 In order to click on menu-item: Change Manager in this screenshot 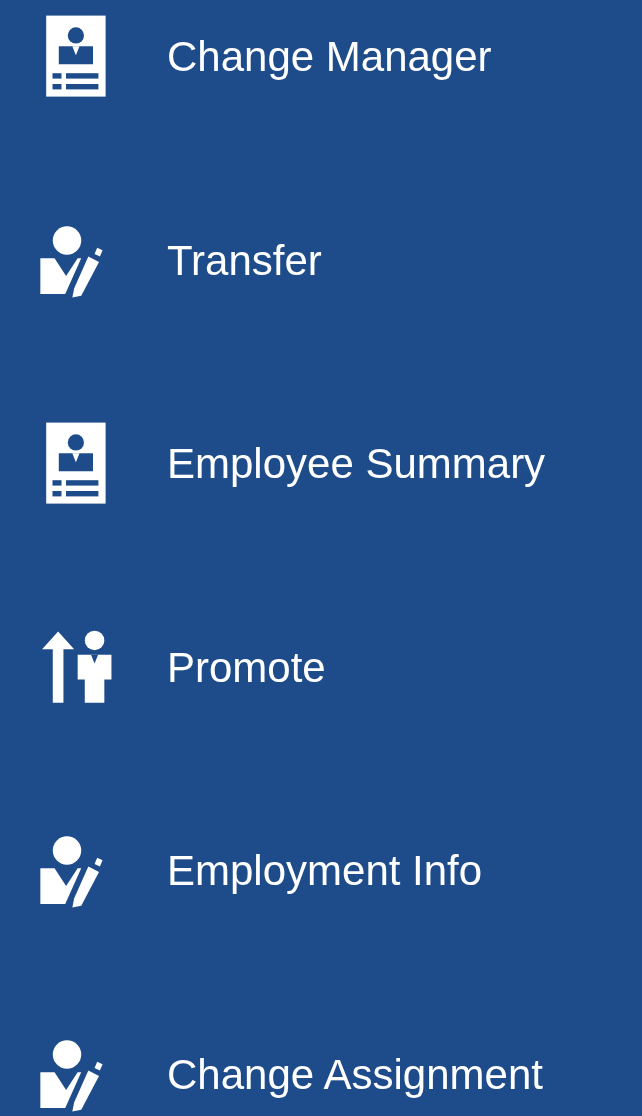, I will do `click(321, 57)`.